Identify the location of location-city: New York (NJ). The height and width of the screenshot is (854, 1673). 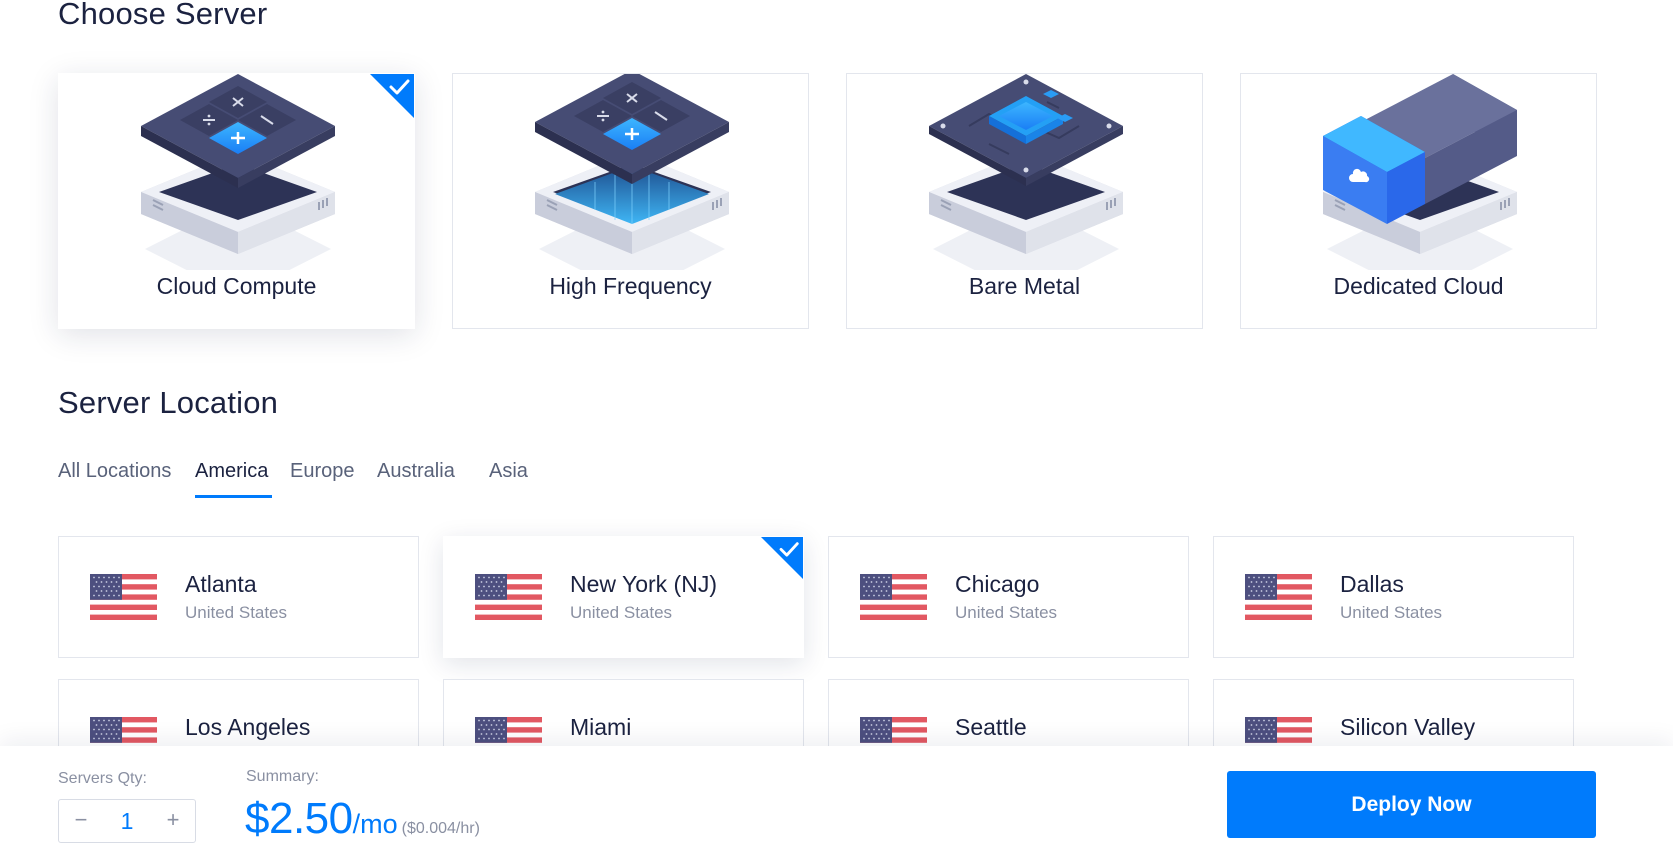
(643, 584).